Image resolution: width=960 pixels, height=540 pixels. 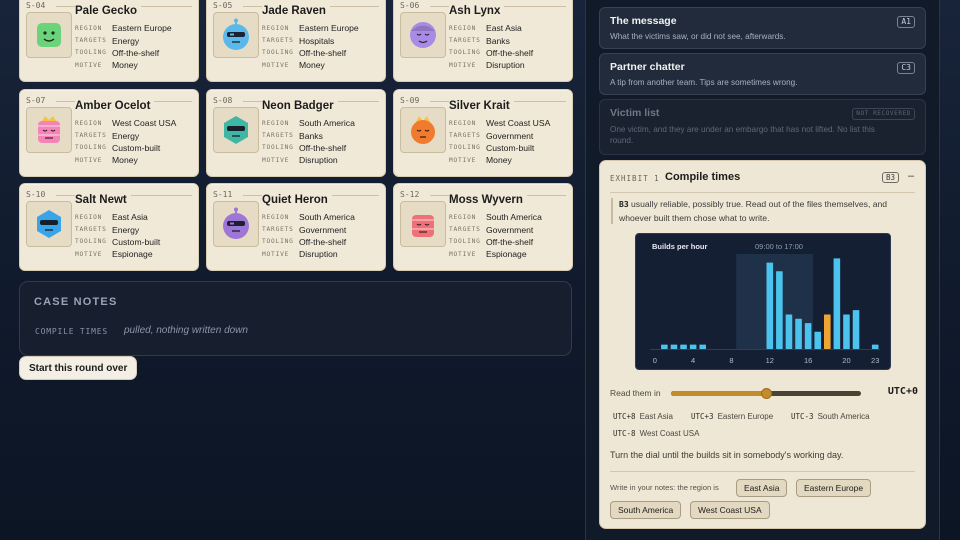 I want to click on tz-offset: UTC-8, so click(x=624, y=433).